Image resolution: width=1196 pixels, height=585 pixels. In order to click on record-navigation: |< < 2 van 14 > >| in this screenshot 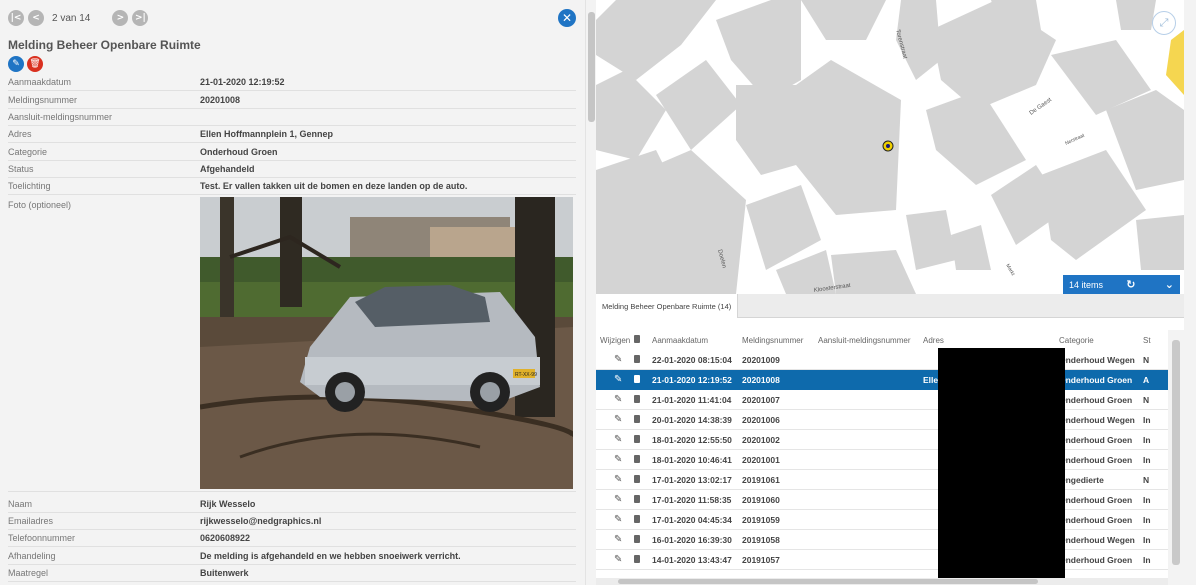, I will do `click(80, 18)`.